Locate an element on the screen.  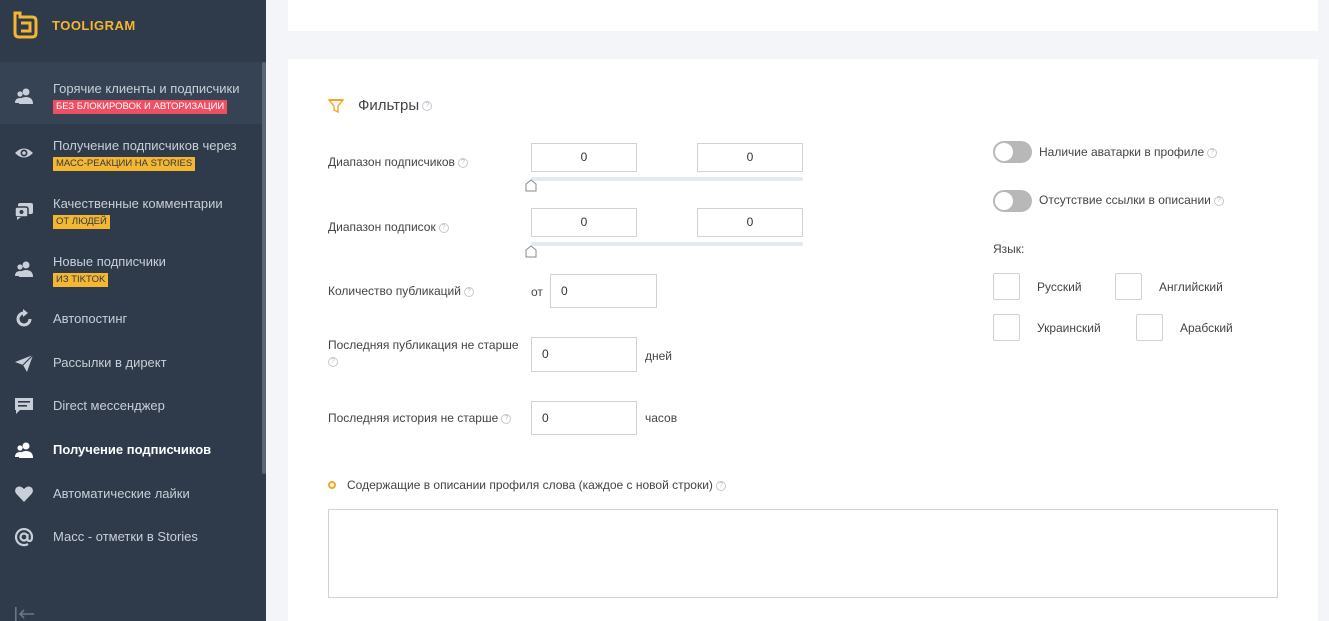
sidebar-item-badge: БЕЗ БЛОКИРОВОК И АВТОРИЗАЦИИ is located at coordinates (140, 107).